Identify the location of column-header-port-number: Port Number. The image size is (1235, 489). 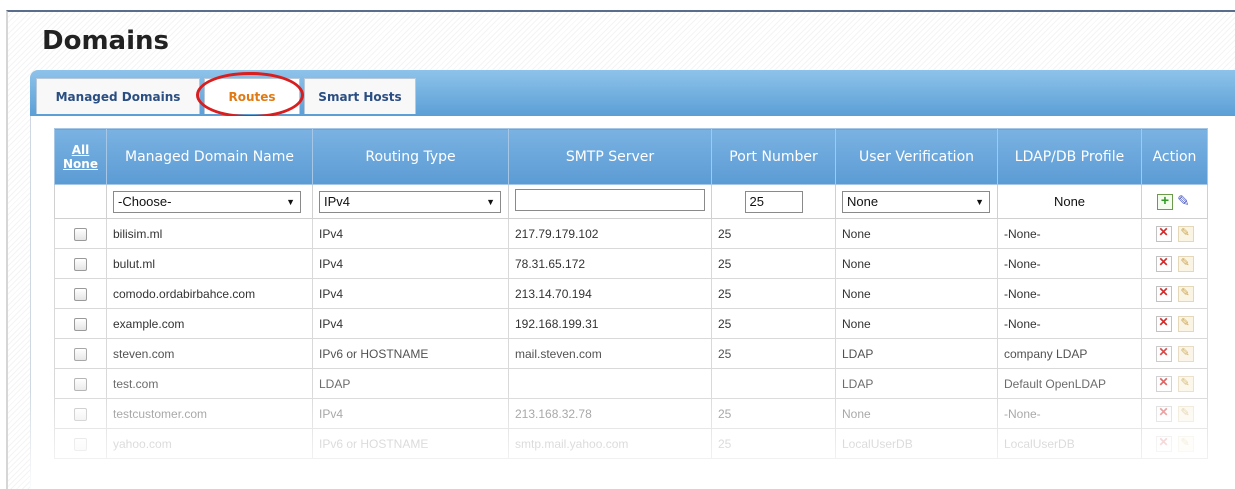
(773, 156).